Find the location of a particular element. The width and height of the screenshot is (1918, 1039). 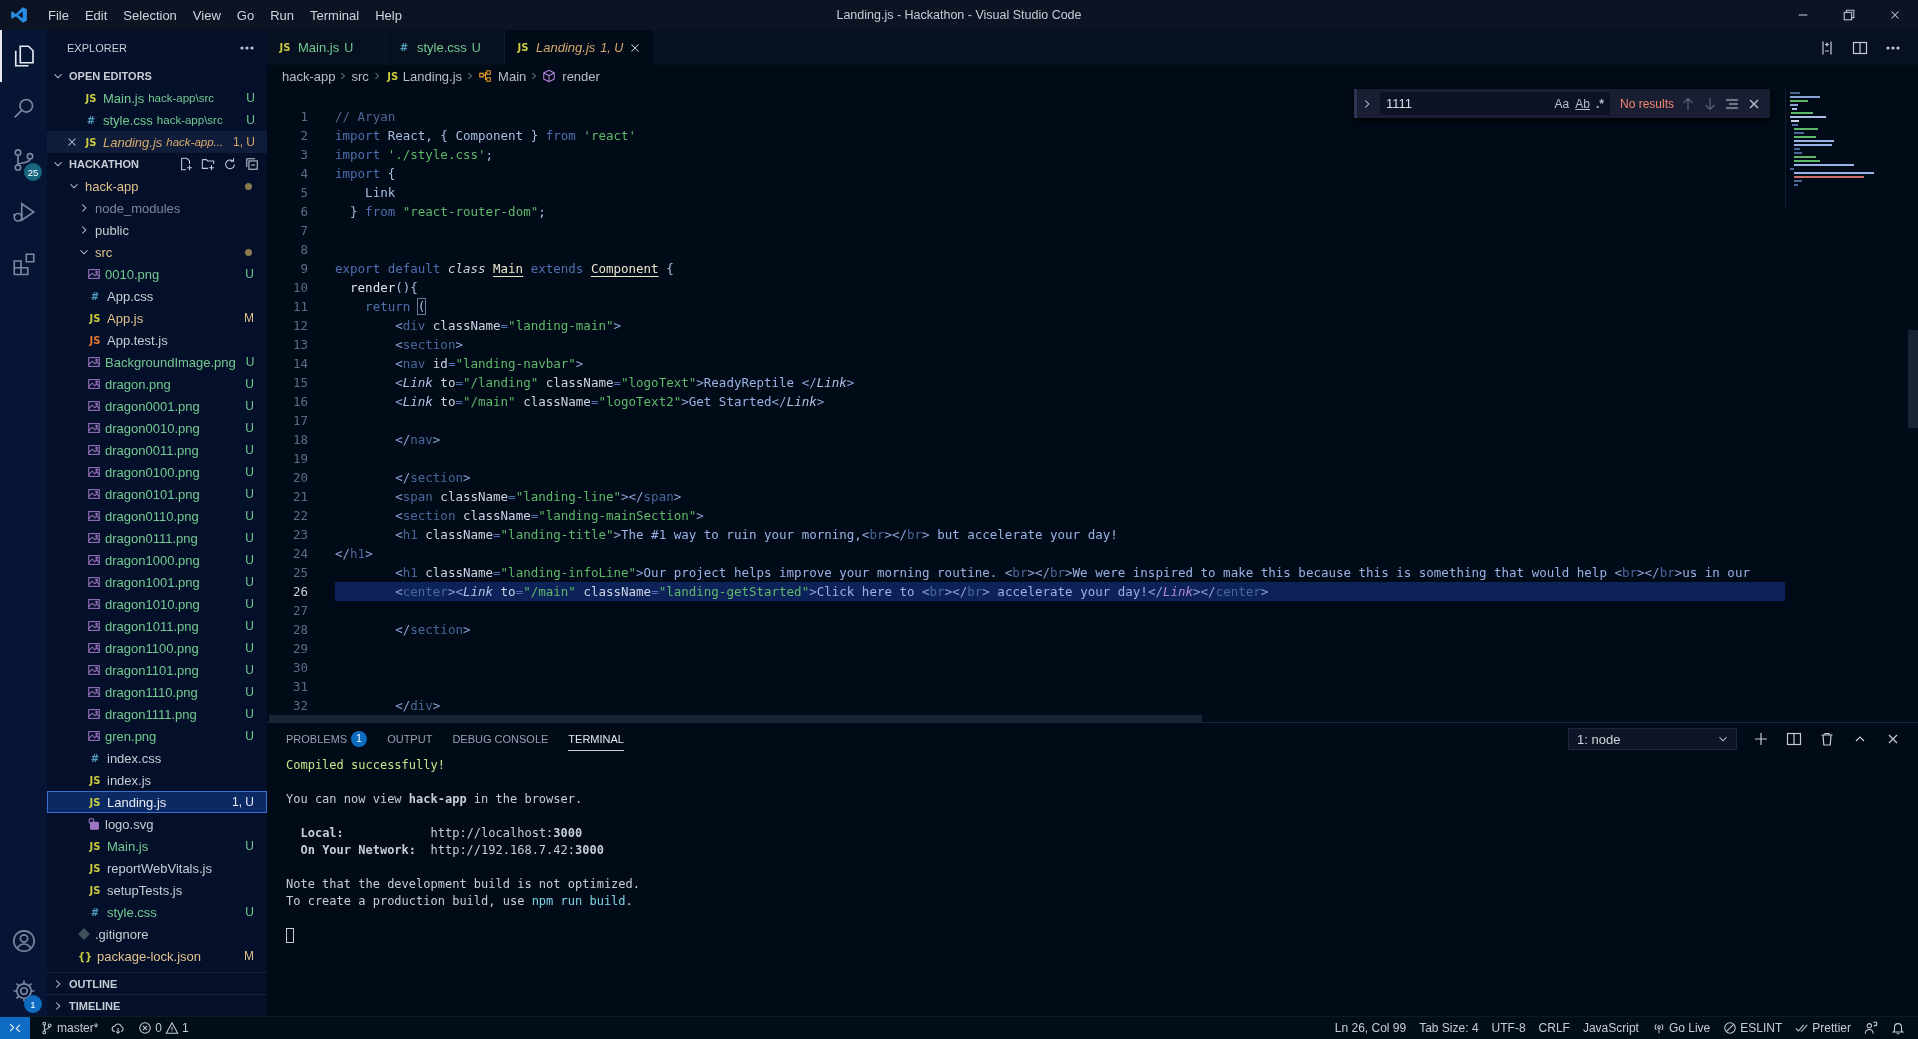

status-item: UTF-8 is located at coordinates (1508, 1028).